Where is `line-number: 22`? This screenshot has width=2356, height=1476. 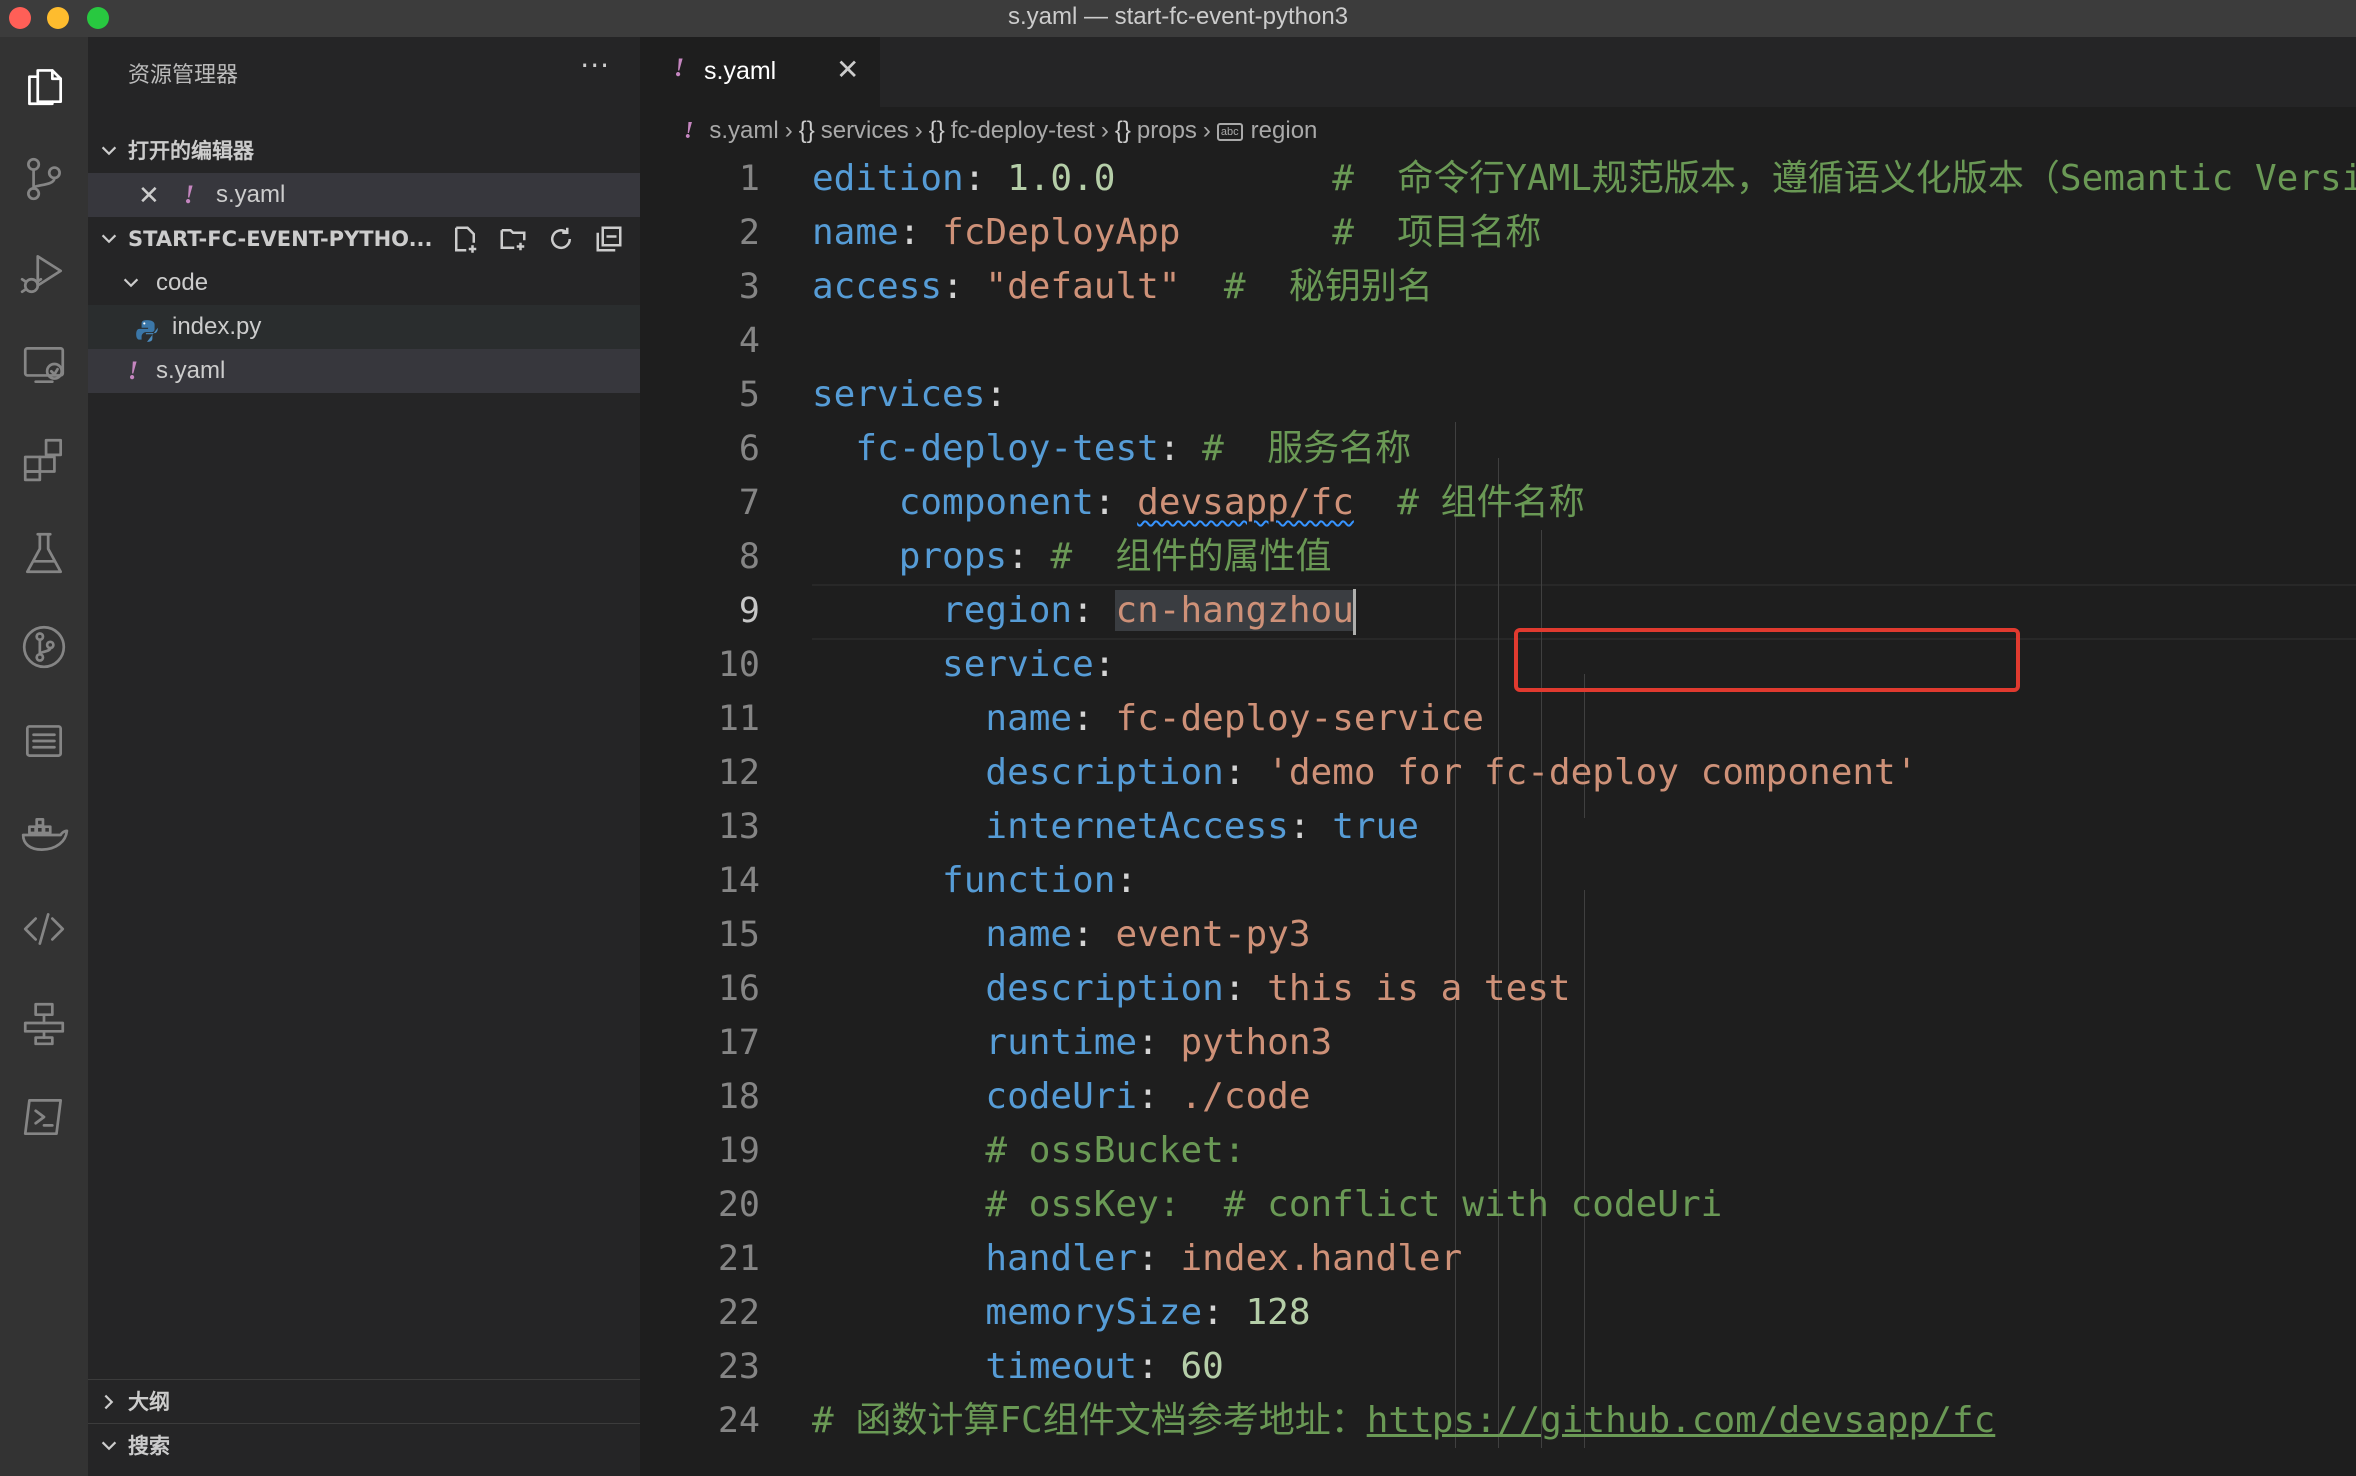
line-number: 22 is located at coordinates (738, 1313).